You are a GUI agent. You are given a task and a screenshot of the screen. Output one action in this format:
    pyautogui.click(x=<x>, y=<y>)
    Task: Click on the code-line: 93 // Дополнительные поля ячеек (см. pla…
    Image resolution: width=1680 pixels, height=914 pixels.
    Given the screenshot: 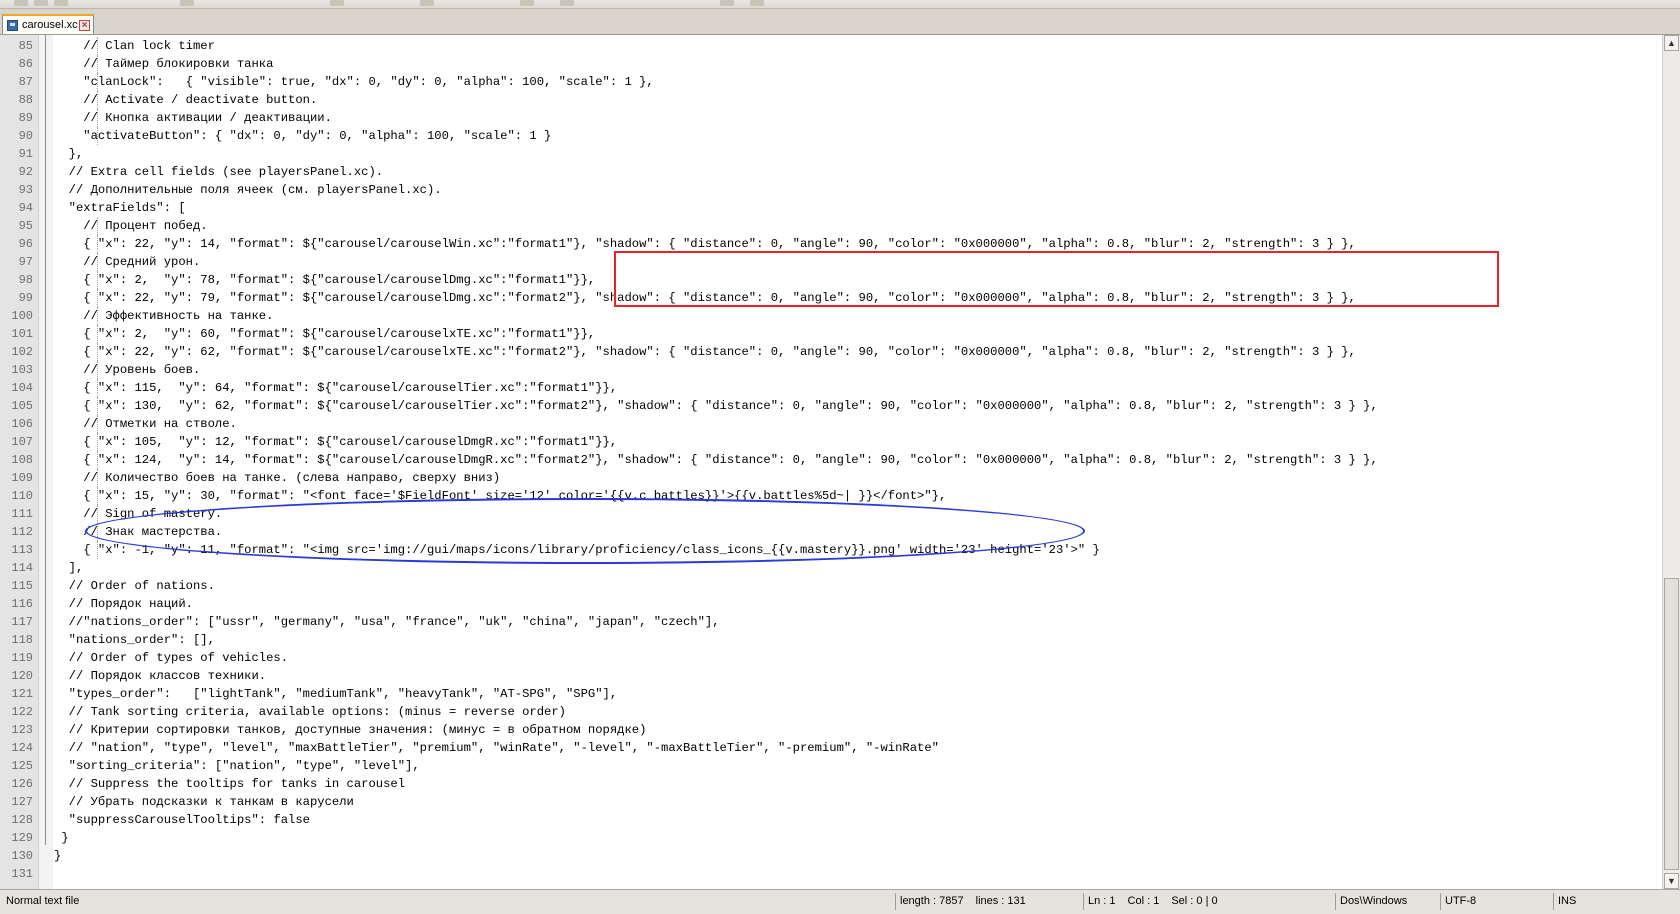 What is the action you would take?
    pyautogui.click(x=831, y=190)
    